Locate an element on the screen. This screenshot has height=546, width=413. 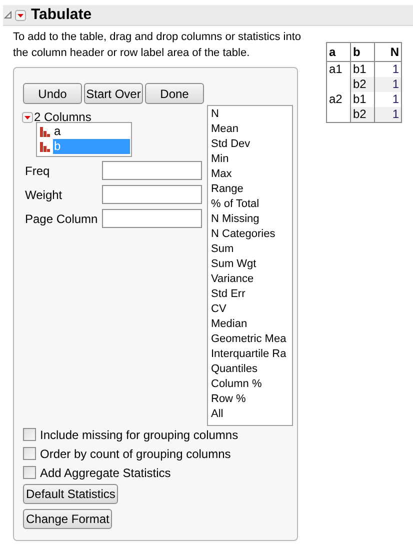
column-header: b is located at coordinates (363, 52).